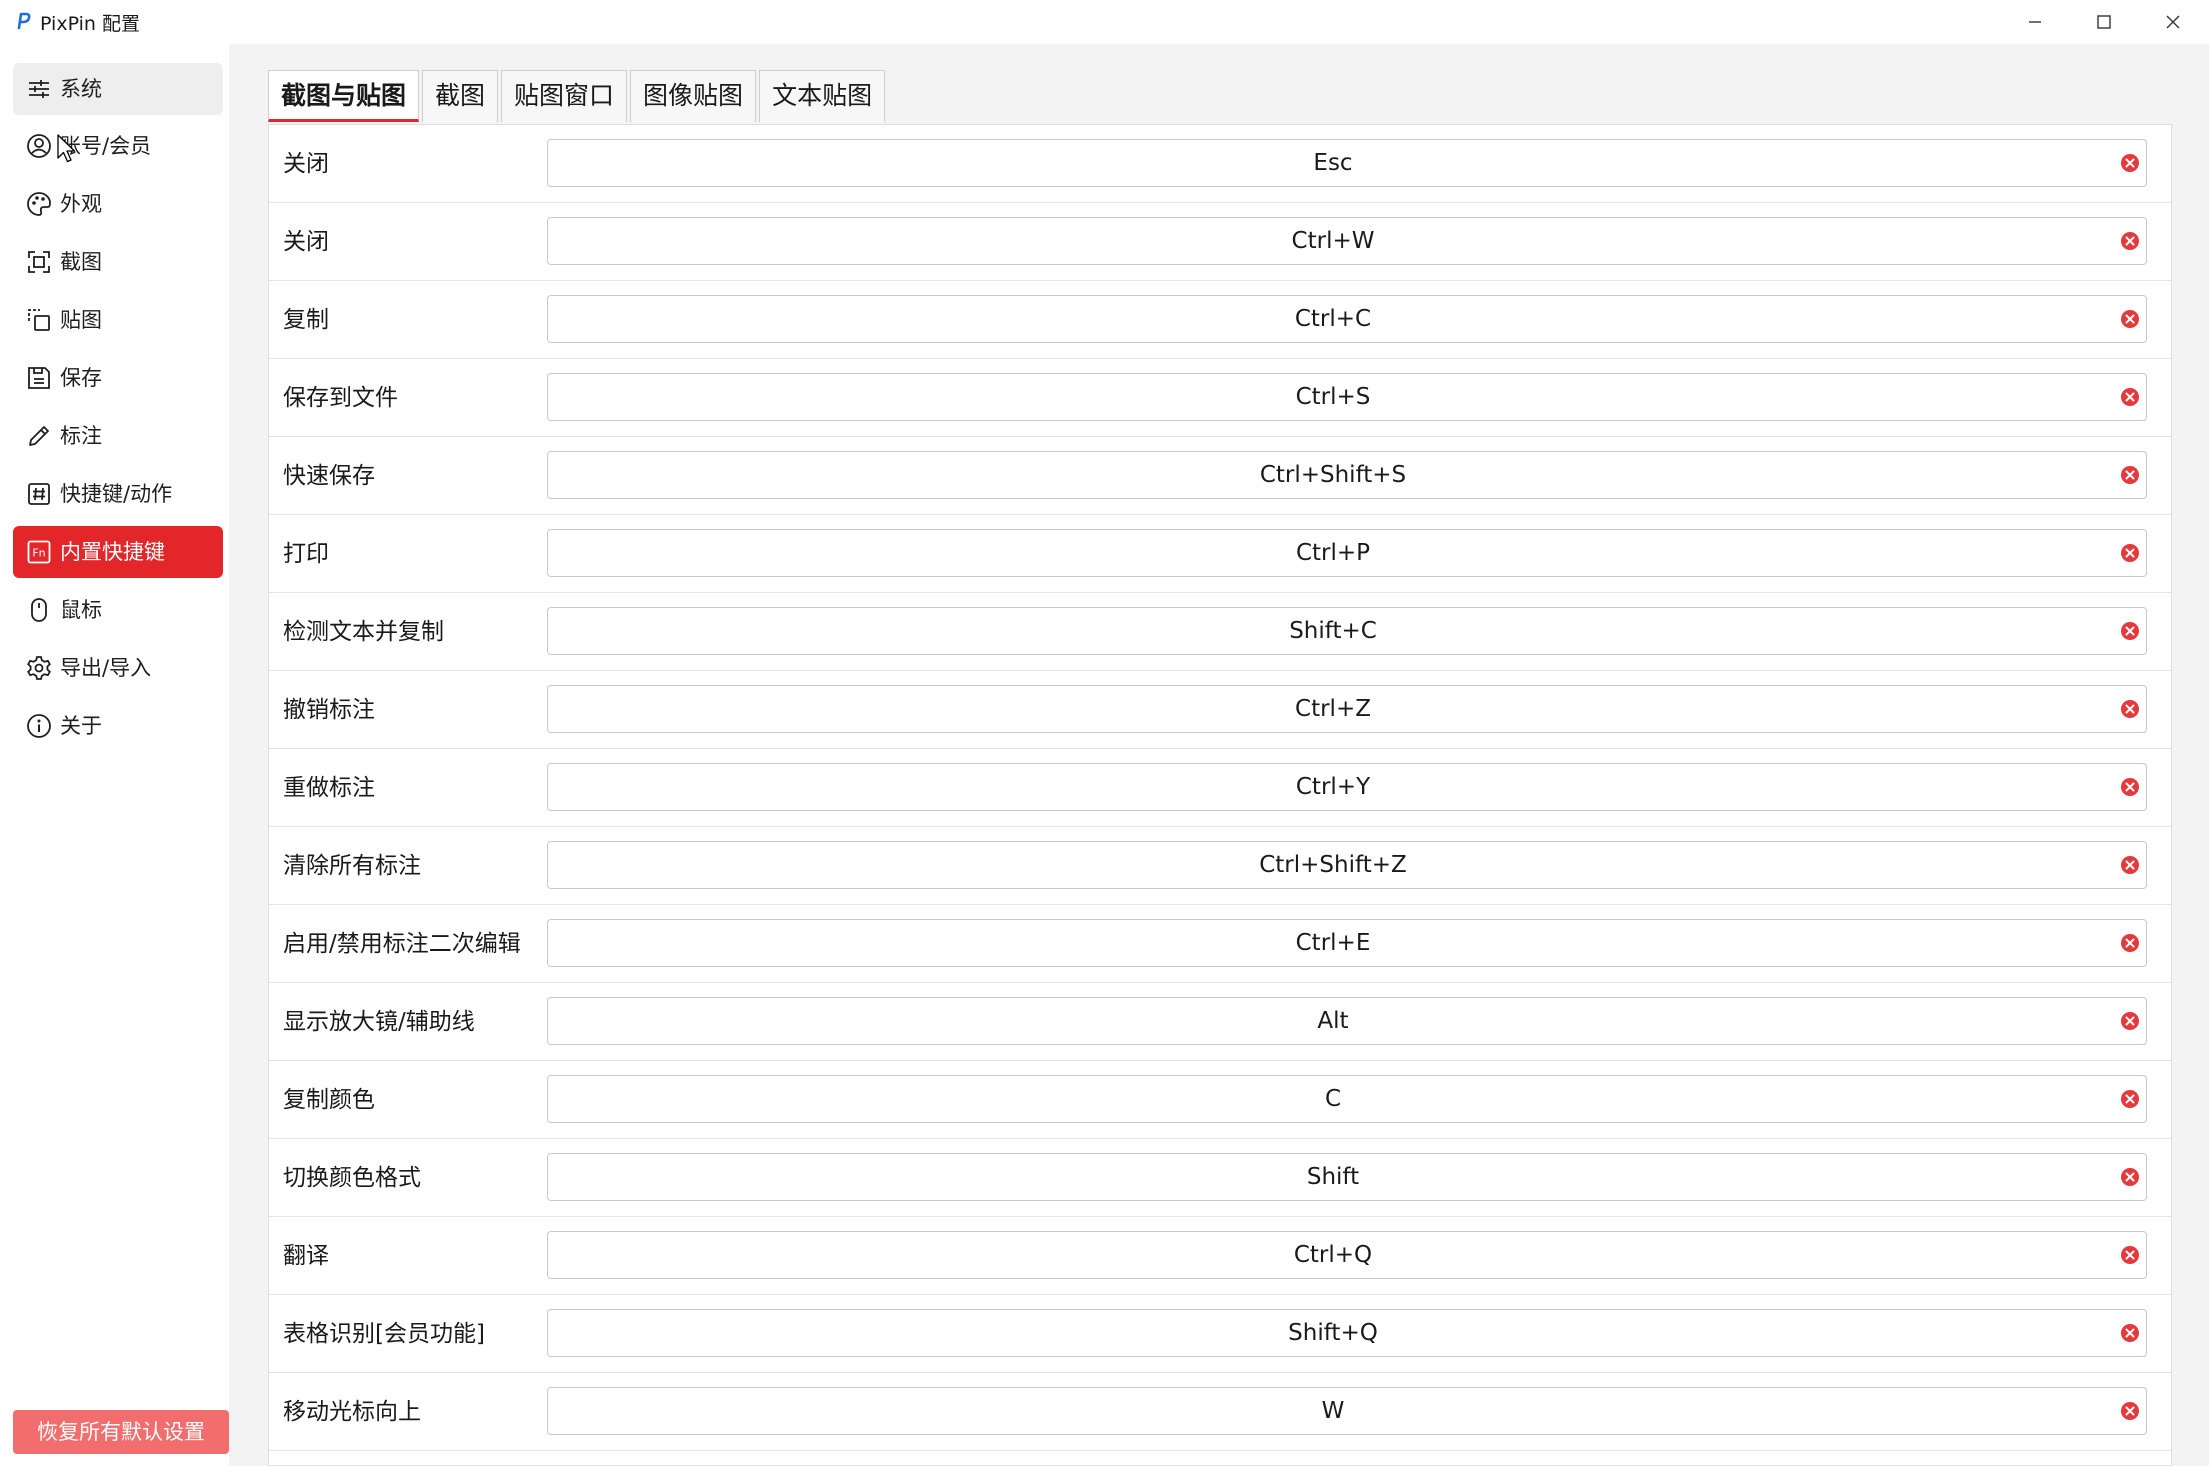 The width and height of the screenshot is (2209, 1466). Describe the element at coordinates (81, 320) in the screenshot. I see `sidebar-item-label: 贴图` at that location.